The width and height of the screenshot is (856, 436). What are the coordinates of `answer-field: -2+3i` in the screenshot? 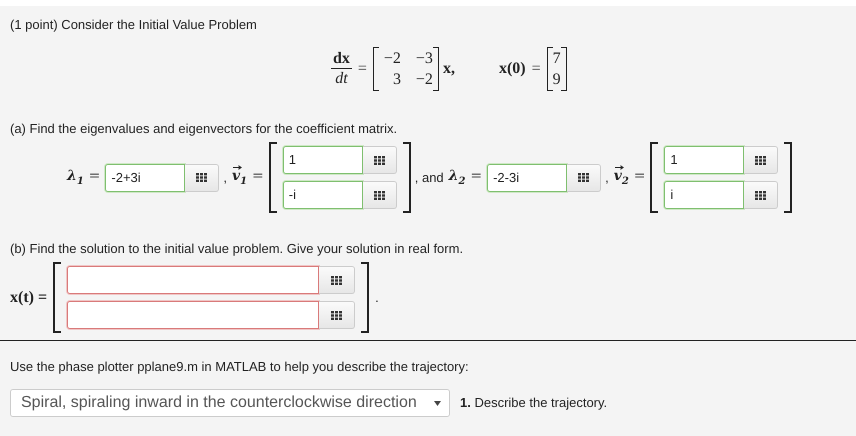 It's located at (145, 178).